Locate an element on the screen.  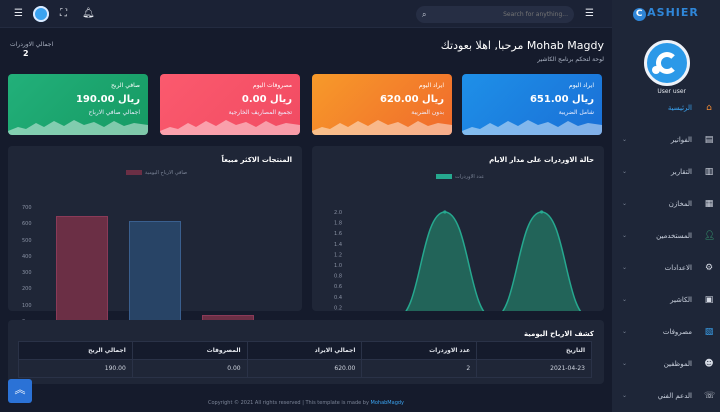
page-subtitle: لوحة لتحكم برنامج الكاشير is located at coordinates (570, 59).